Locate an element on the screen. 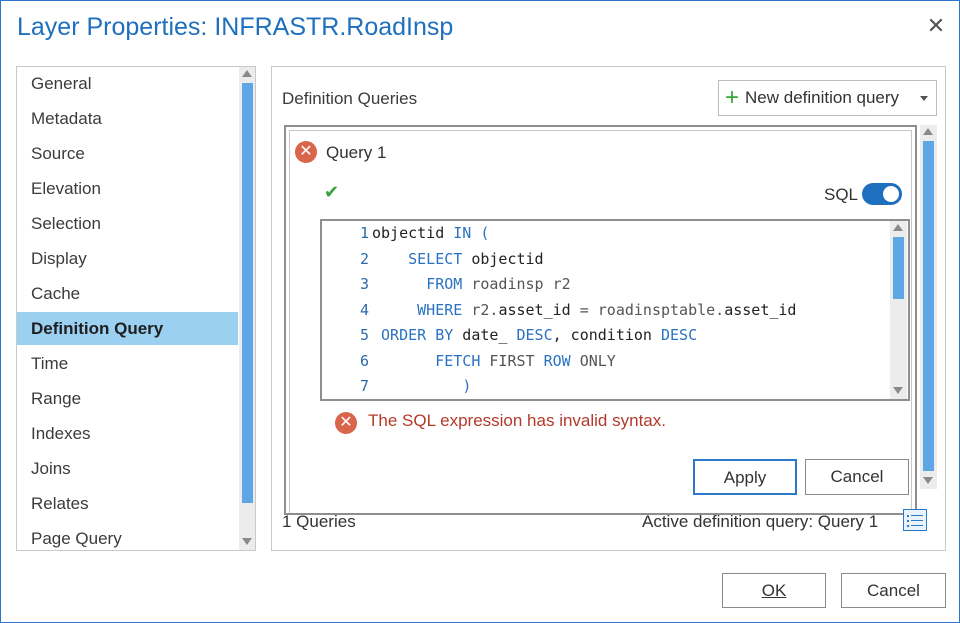 The height and width of the screenshot is (623, 960). nav-scrollbar is located at coordinates (247, 308).